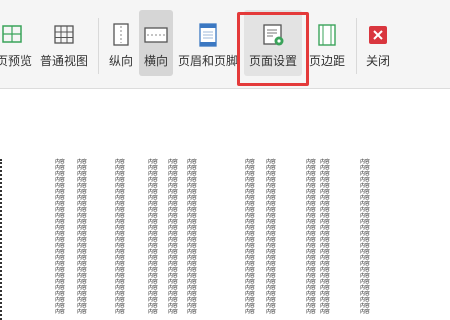 The height and width of the screenshot is (320, 450). What do you see at coordinates (327, 35) in the screenshot?
I see `margins-icon` at bounding box center [327, 35].